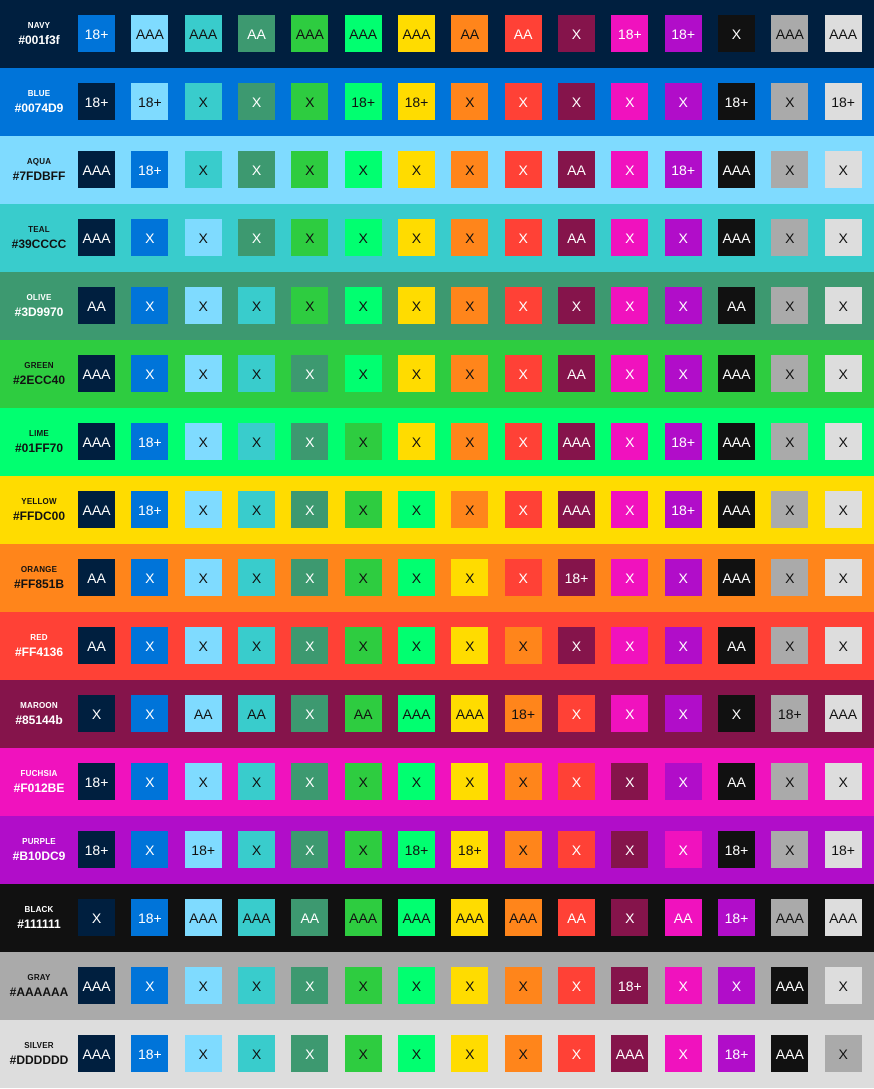  Describe the element at coordinates (310, 33) in the screenshot. I see `swatch-green: AAA` at that location.